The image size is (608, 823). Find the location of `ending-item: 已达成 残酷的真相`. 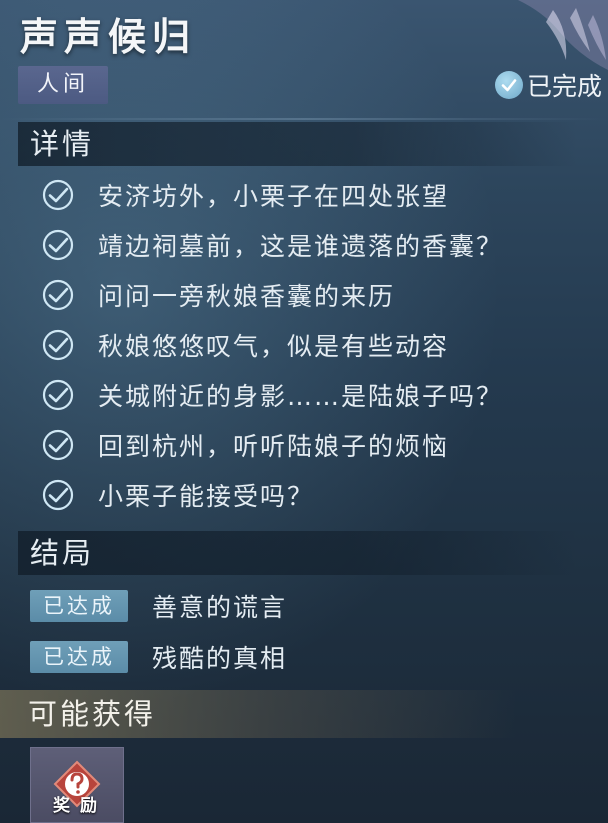

ending-item: 已达成 残酷的真相 is located at coordinates (158, 657).